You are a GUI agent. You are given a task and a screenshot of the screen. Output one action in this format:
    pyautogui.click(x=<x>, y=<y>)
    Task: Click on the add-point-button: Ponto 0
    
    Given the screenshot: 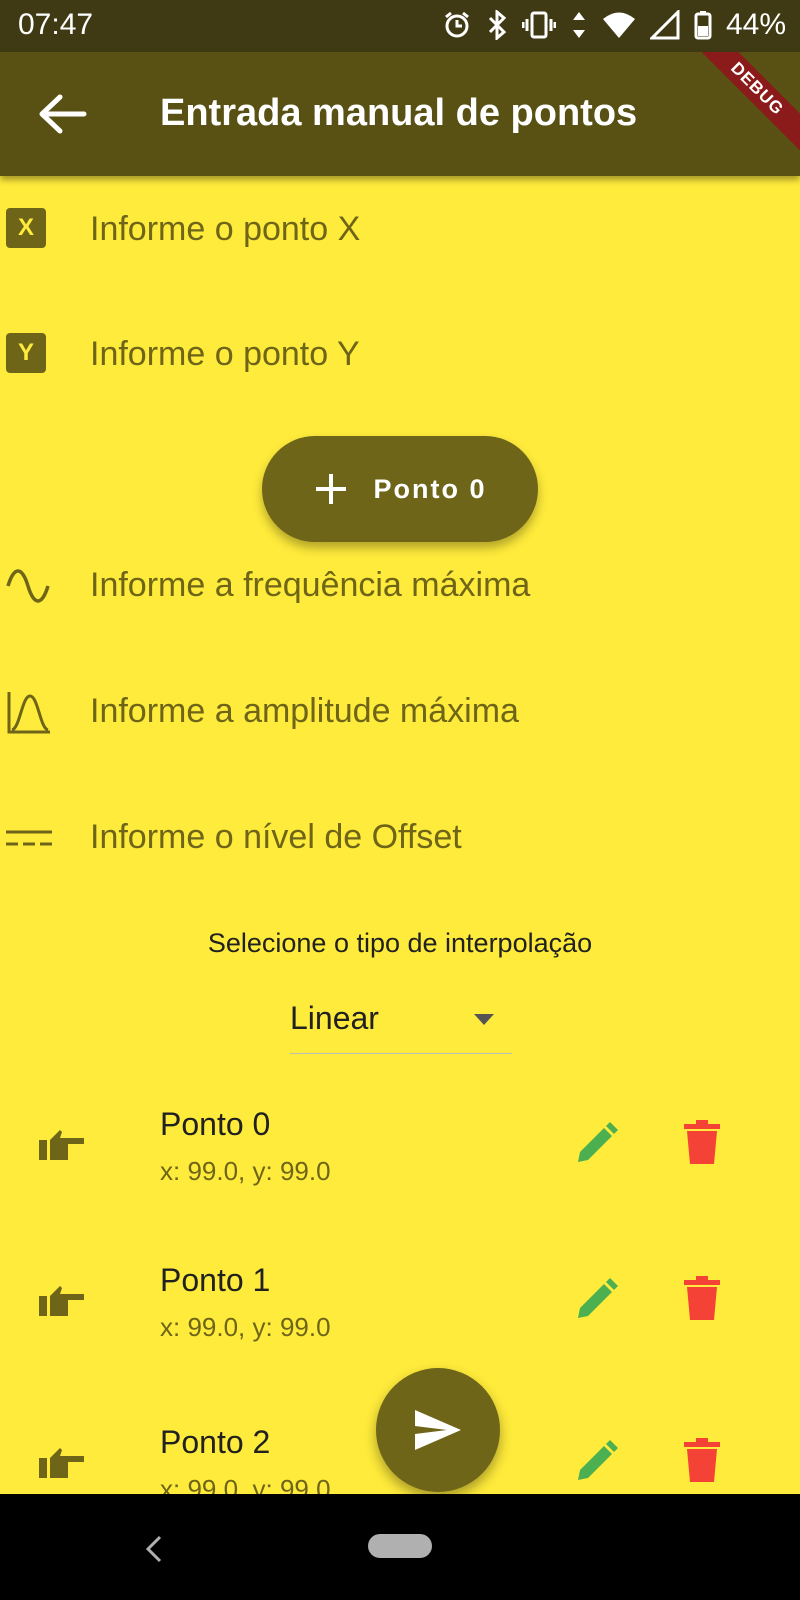 What is the action you would take?
    pyautogui.click(x=400, y=489)
    